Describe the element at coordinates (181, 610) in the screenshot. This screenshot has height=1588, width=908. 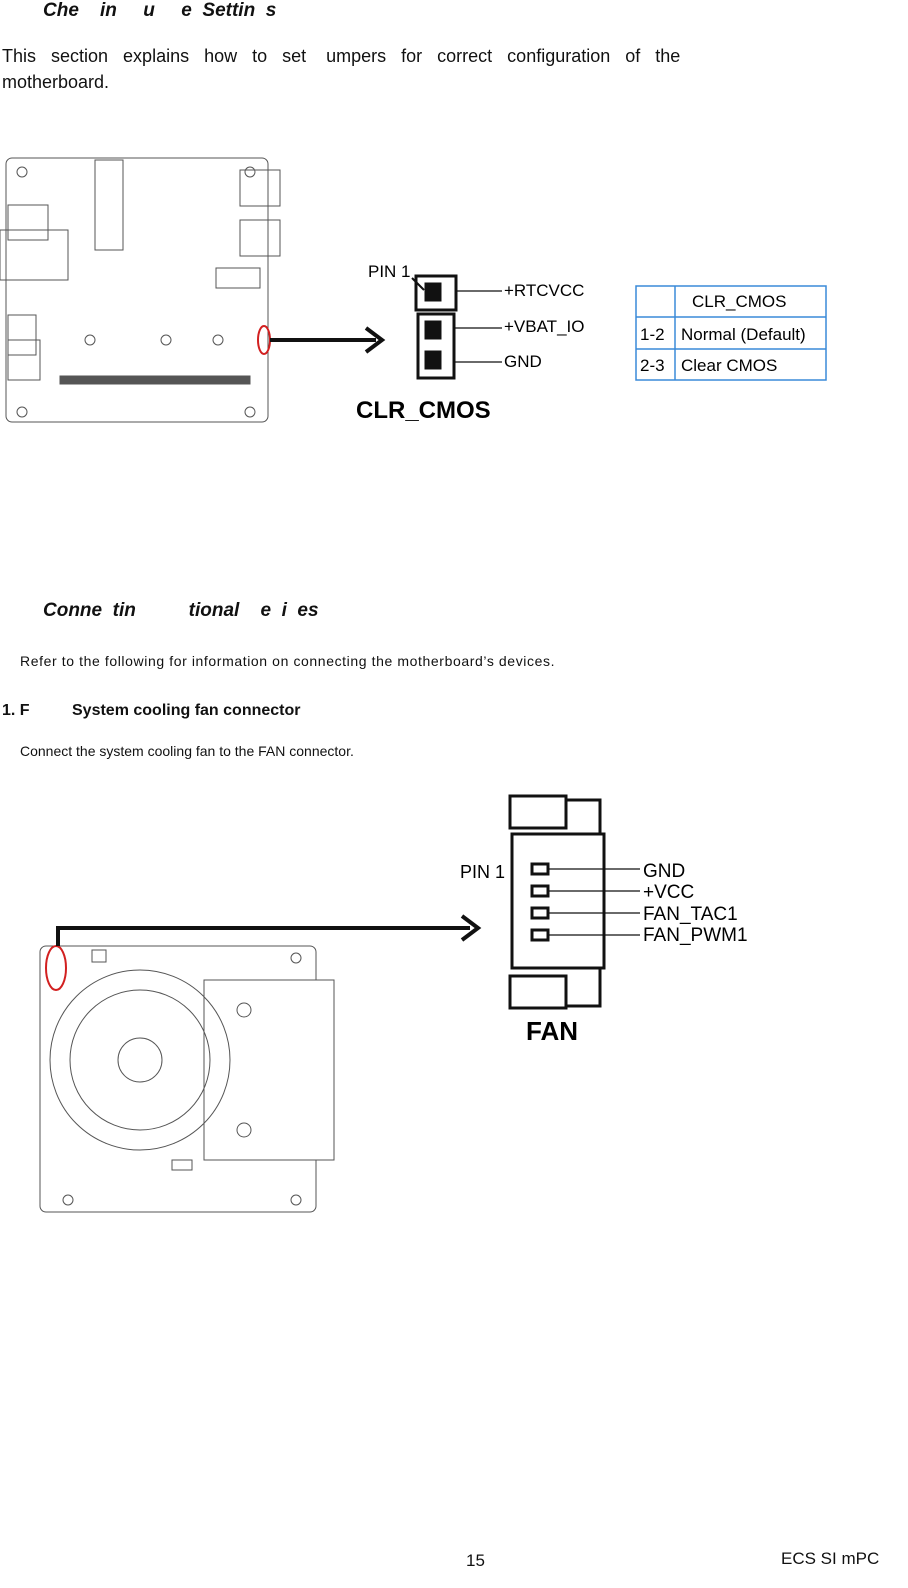
I see `section-heading-connecting-devices: Conne tin tional e i es` at that location.